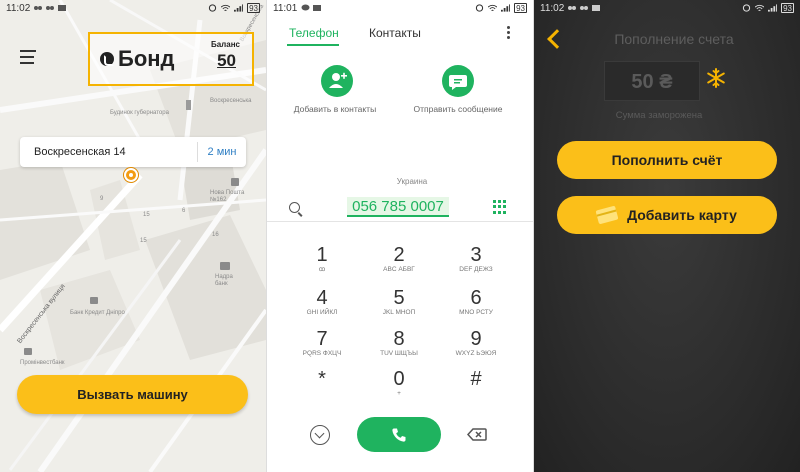  I want to click on amount-display: 50 ₴, so click(652, 81).